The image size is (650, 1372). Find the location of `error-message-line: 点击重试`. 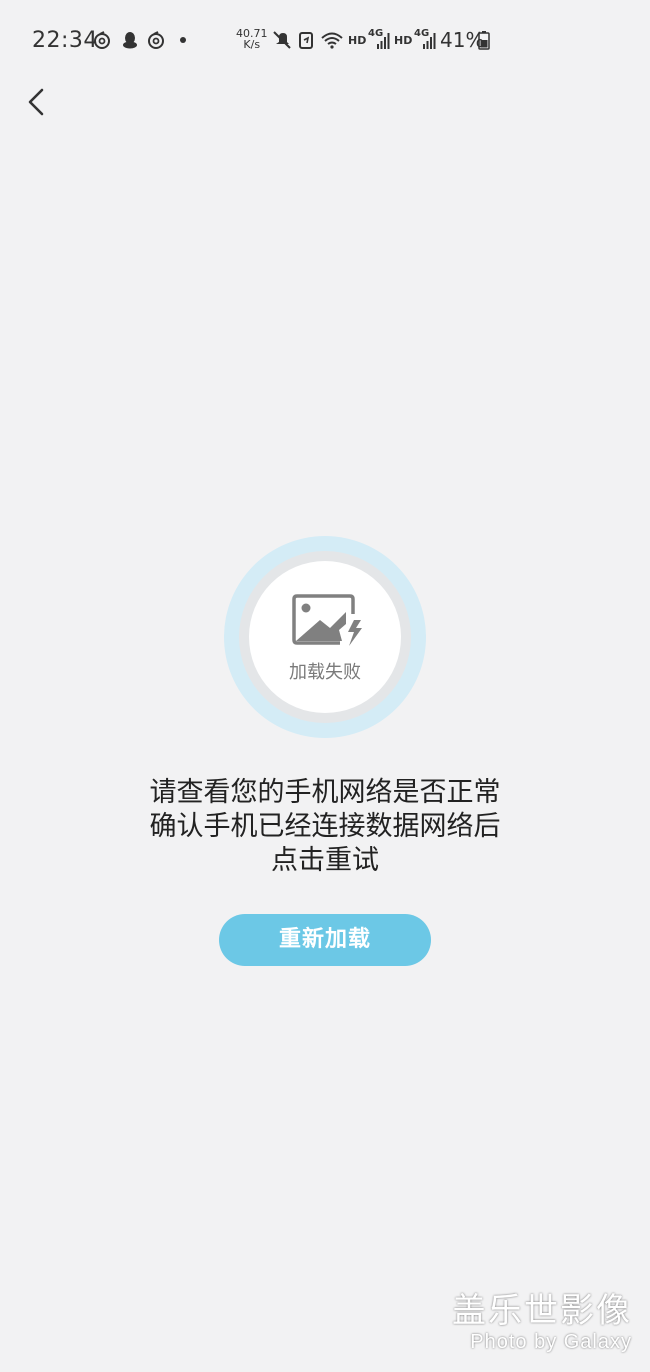

error-message-line: 点击重试 is located at coordinates (325, 860).